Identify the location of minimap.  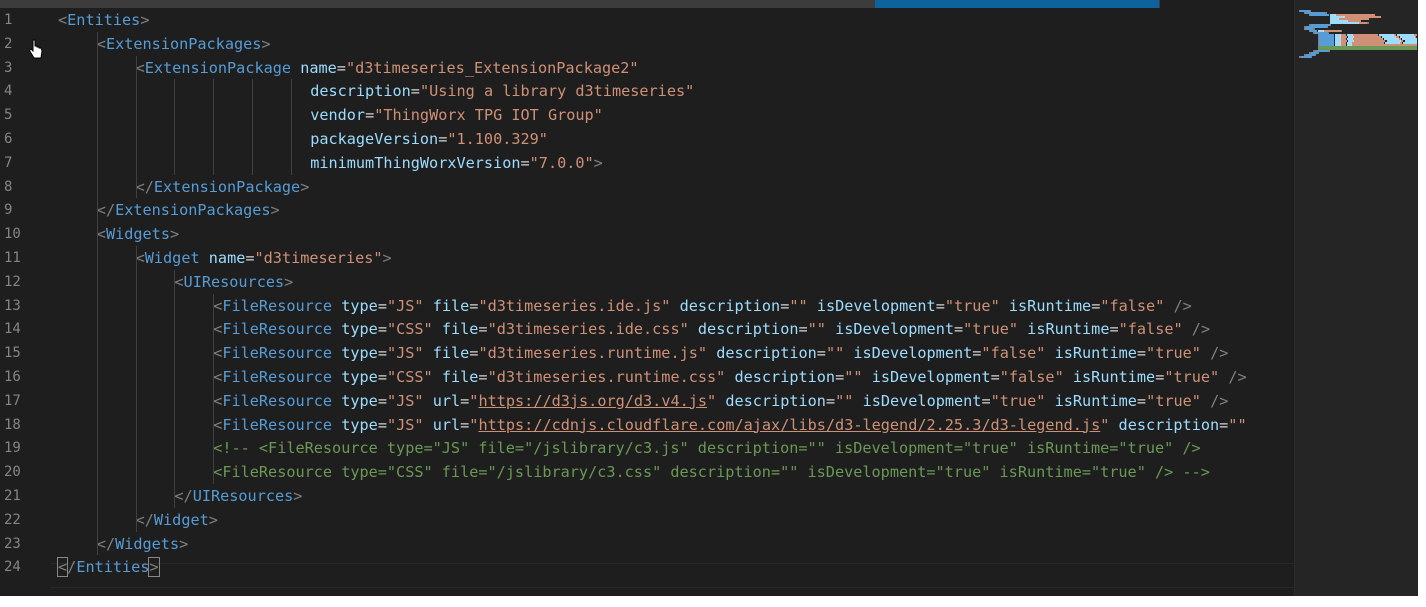
(1357, 299).